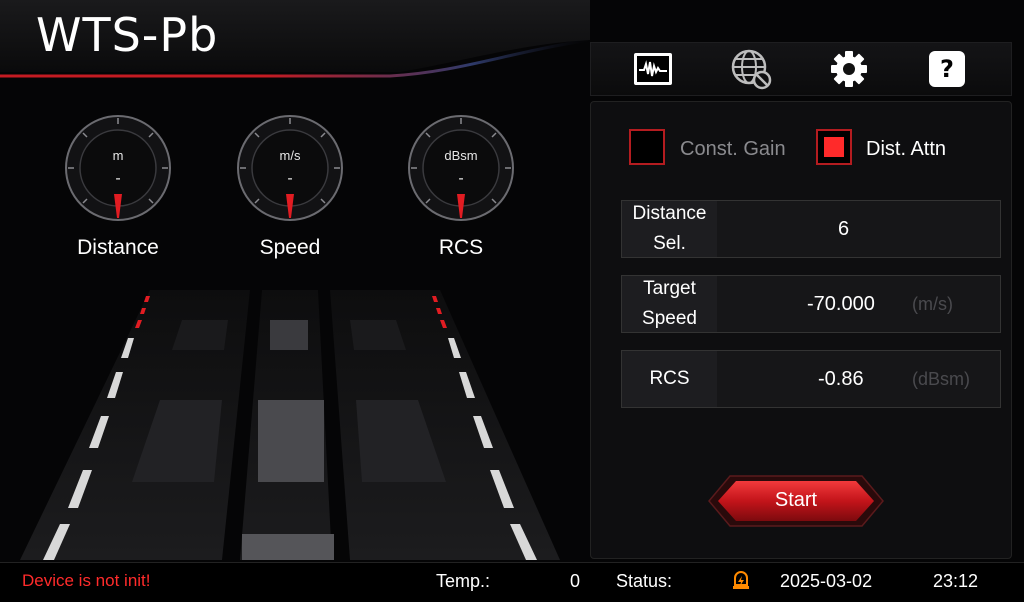 The height and width of the screenshot is (602, 1024). I want to click on waveform-monitor-icon, so click(653, 69).